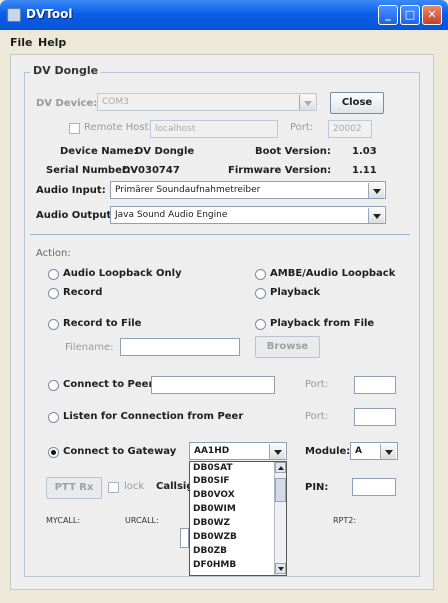 The width and height of the screenshot is (448, 603). Describe the element at coordinates (345, 520) in the screenshot. I see `rpt2-label: RPT2:` at that location.